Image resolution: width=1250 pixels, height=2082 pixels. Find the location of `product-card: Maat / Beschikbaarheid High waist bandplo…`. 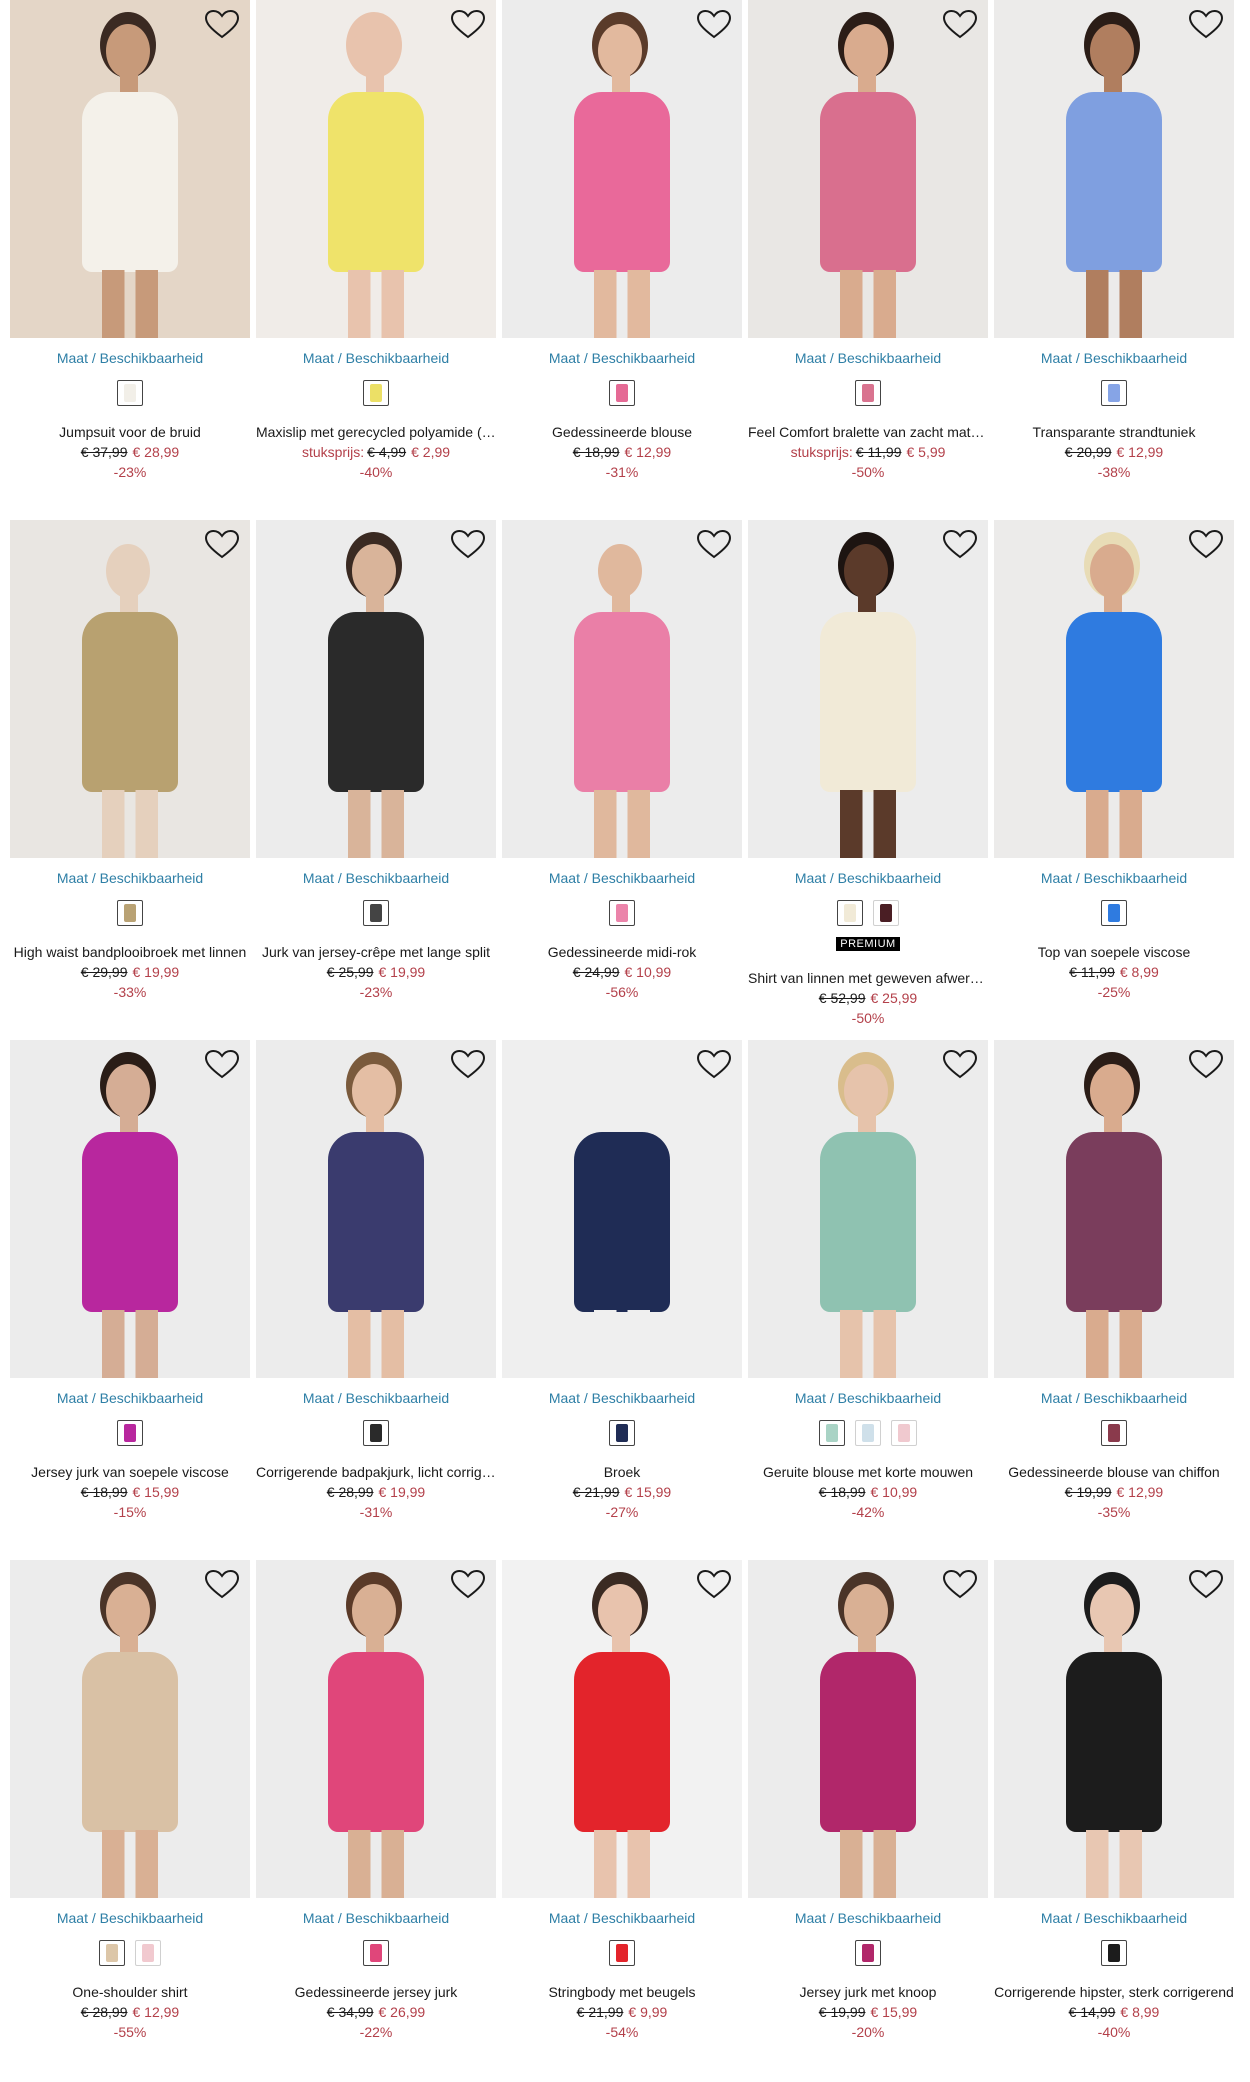

product-card: Maat / Beschikbaarheid High waist bandplo… is located at coordinates (130, 780).